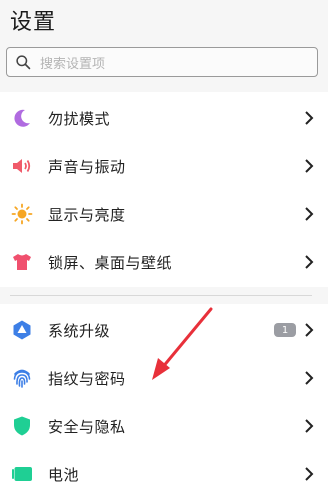 The image size is (328, 494). What do you see at coordinates (22, 166) in the screenshot?
I see `speaker-icon` at bounding box center [22, 166].